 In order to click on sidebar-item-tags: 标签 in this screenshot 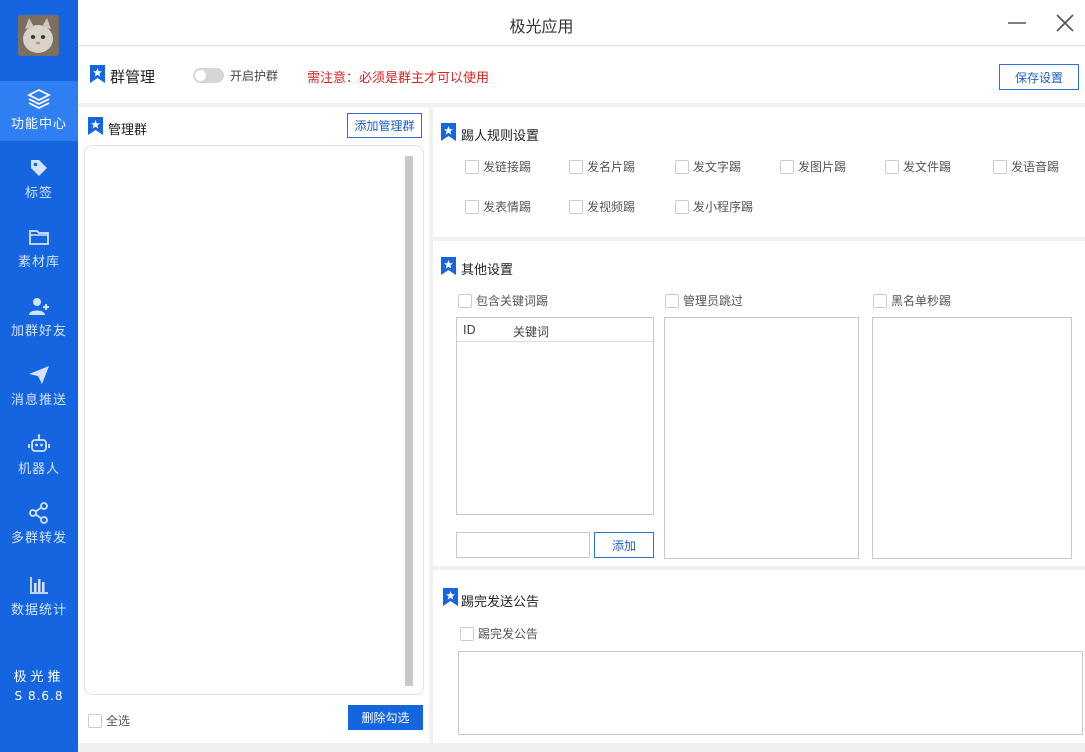, I will do `click(39, 180)`.